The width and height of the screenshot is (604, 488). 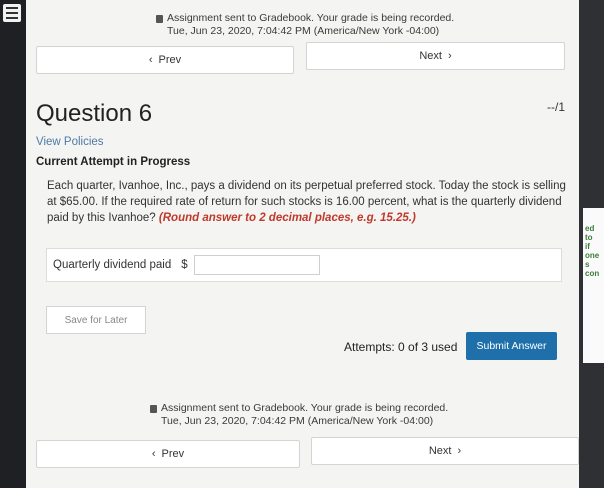 I want to click on currency-symbol: $, so click(x=184, y=265).